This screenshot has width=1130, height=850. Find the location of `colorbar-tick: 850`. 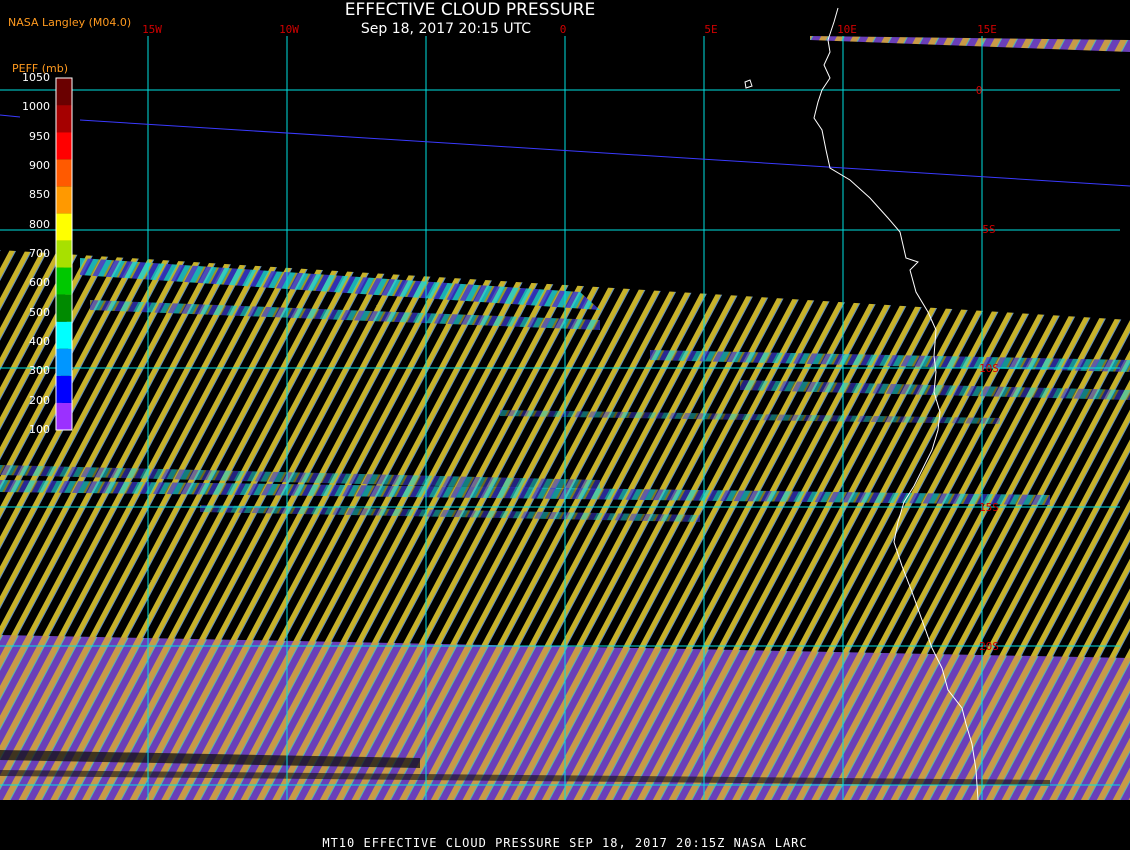

colorbar-tick: 850 is located at coordinates (39, 195).